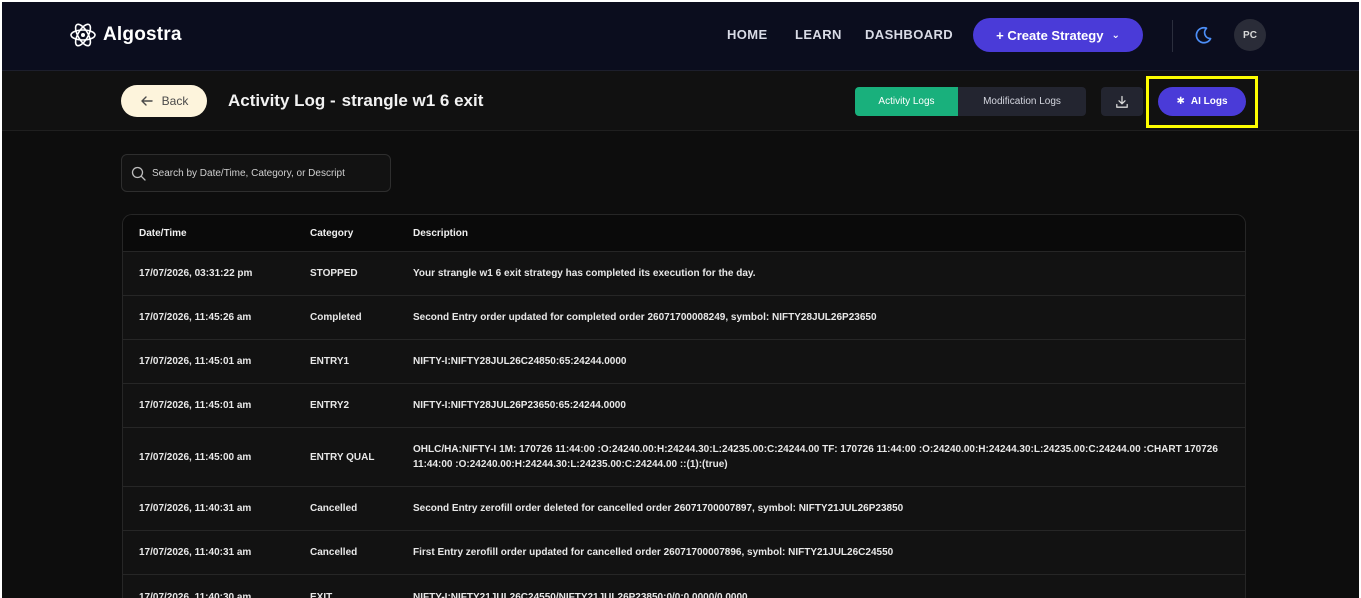 Image resolution: width=1361 pixels, height=598 pixels. Describe the element at coordinates (1172, 36) in the screenshot. I see `nav-divider` at that location.